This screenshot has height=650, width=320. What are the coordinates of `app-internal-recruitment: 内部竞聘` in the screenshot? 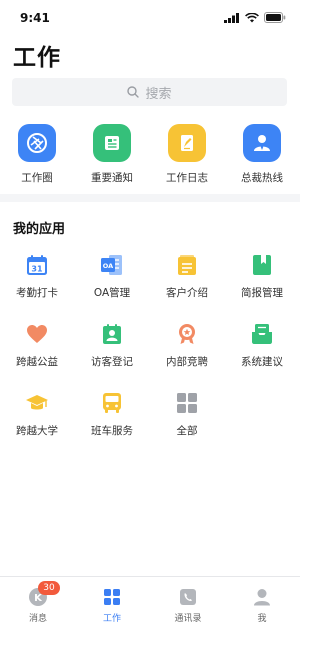 It's located at (187, 345).